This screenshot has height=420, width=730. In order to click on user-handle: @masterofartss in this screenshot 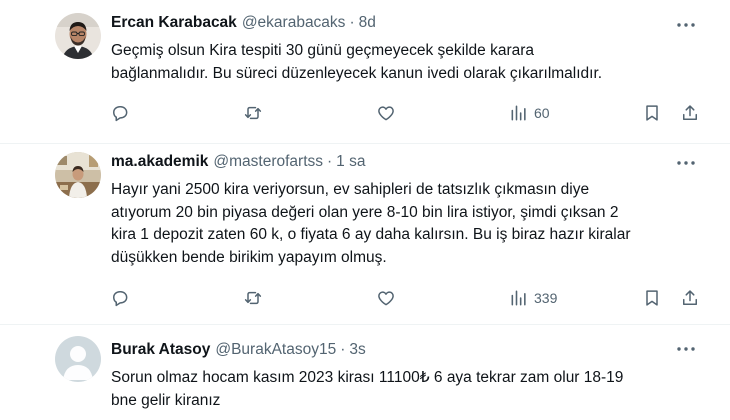, I will do `click(268, 162)`.